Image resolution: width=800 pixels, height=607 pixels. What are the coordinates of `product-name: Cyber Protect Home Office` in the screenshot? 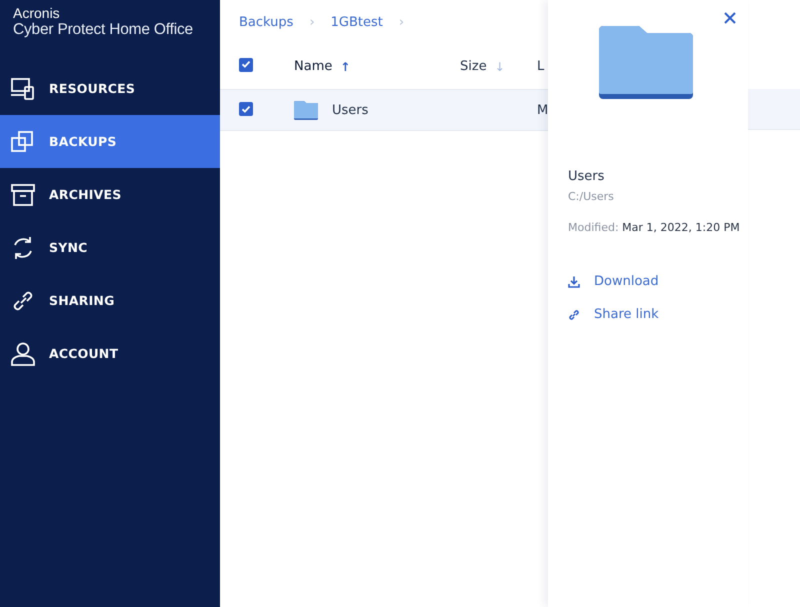 It's located at (103, 30).